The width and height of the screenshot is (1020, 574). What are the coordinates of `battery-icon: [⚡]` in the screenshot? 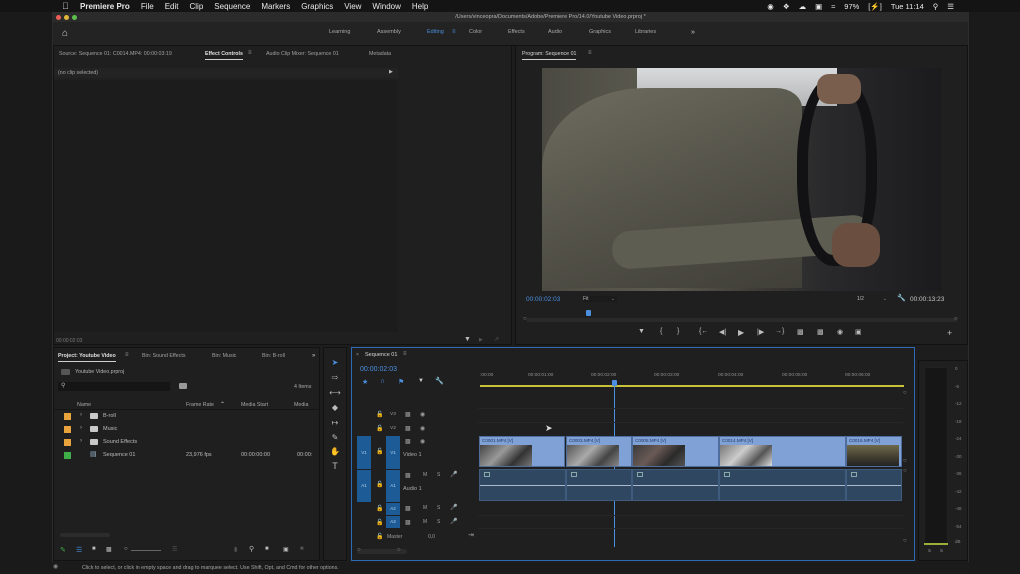 It's located at (875, 6).